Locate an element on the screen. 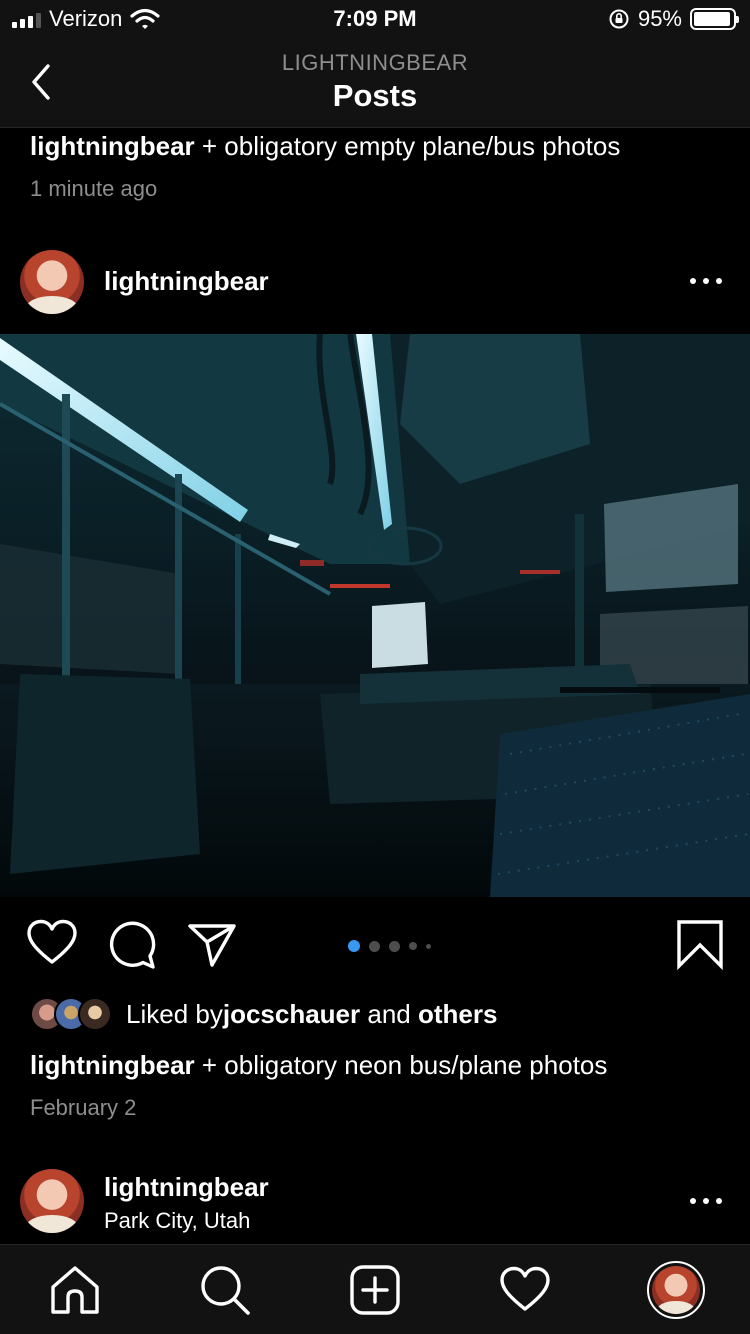 The width and height of the screenshot is (750, 1334). comment-bubble-icon is located at coordinates (132, 944).